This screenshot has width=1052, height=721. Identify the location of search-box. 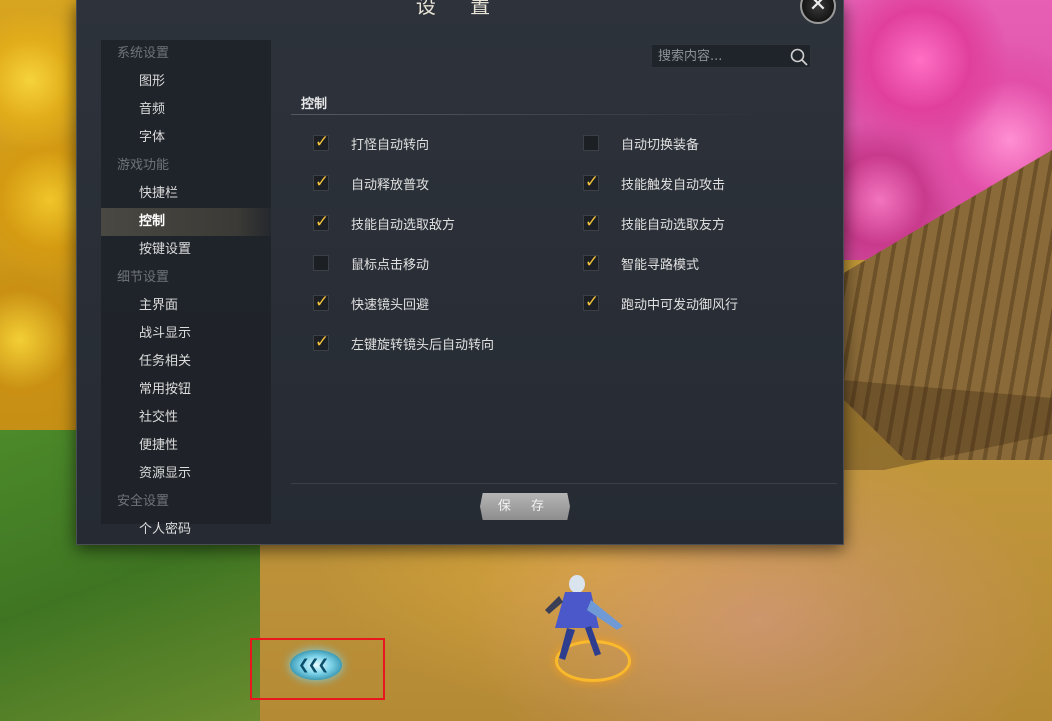
(731, 56).